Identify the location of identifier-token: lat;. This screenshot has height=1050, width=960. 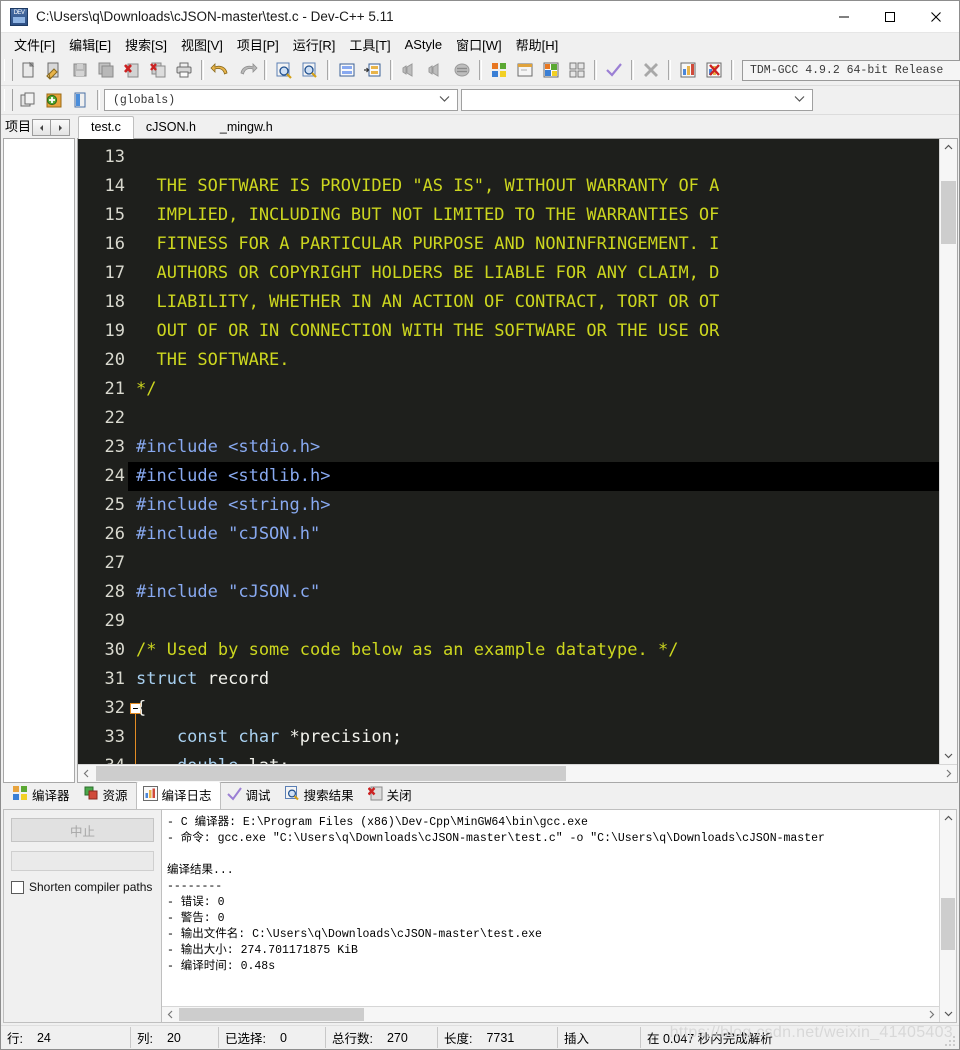
(269, 760).